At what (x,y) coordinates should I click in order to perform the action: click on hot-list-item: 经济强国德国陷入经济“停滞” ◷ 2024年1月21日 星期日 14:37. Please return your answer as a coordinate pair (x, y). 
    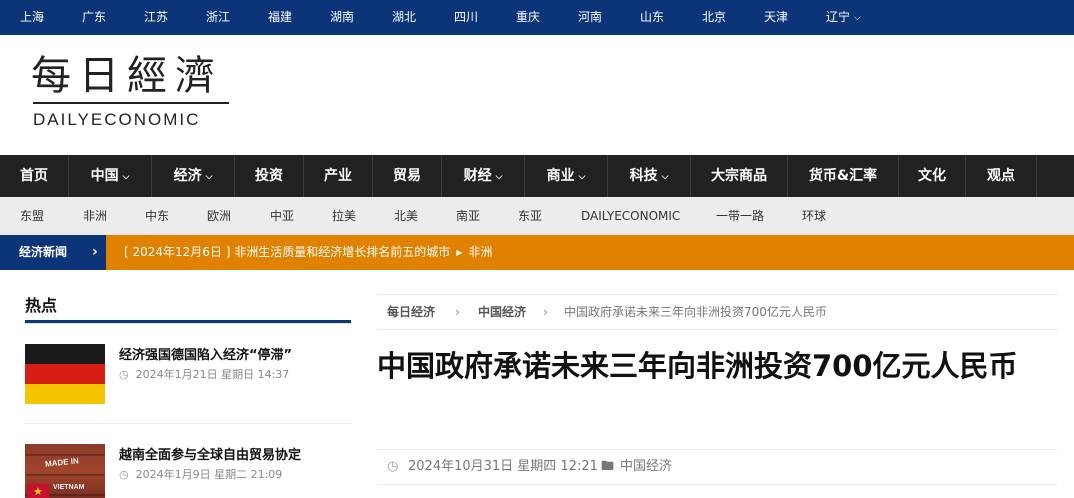
    Looking at the image, I should click on (188, 375).